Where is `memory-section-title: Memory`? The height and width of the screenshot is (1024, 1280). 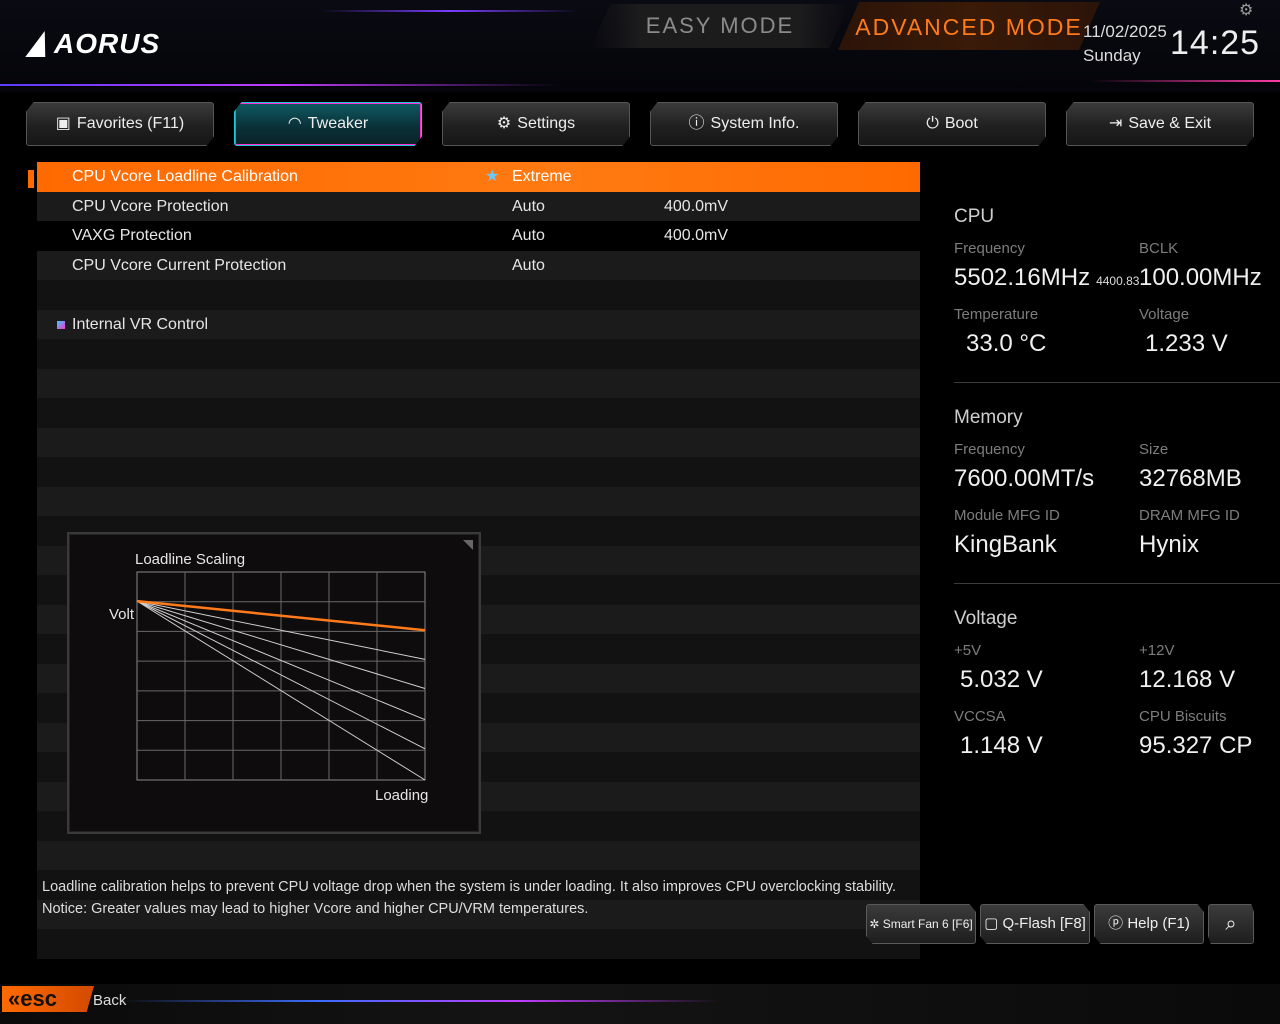 memory-section-title: Memory is located at coordinates (988, 417).